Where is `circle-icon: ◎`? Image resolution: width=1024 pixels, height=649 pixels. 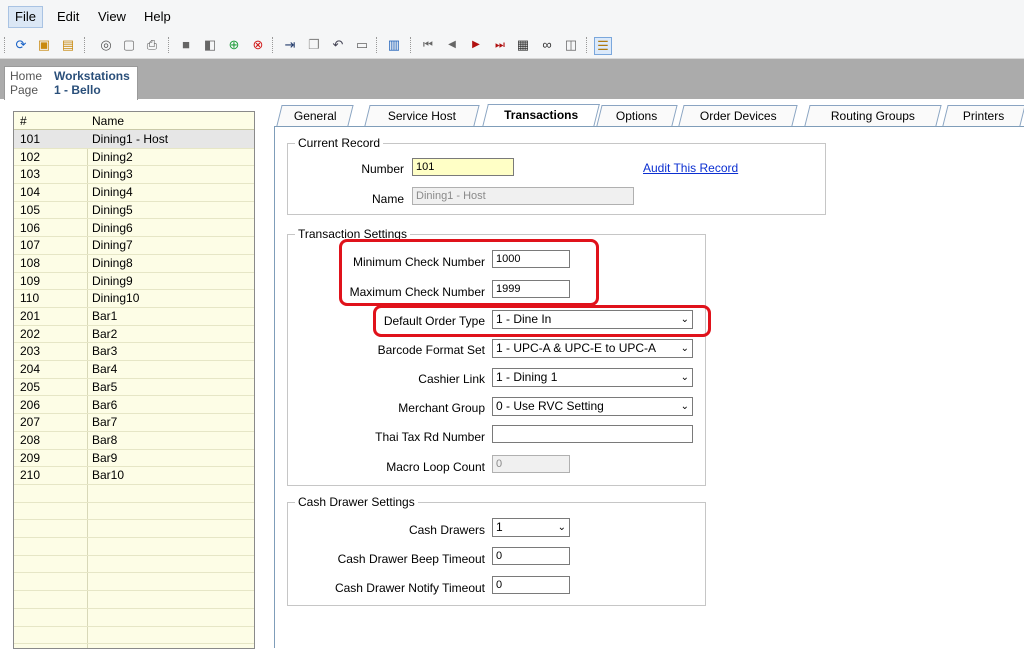 circle-icon: ◎ is located at coordinates (106, 45).